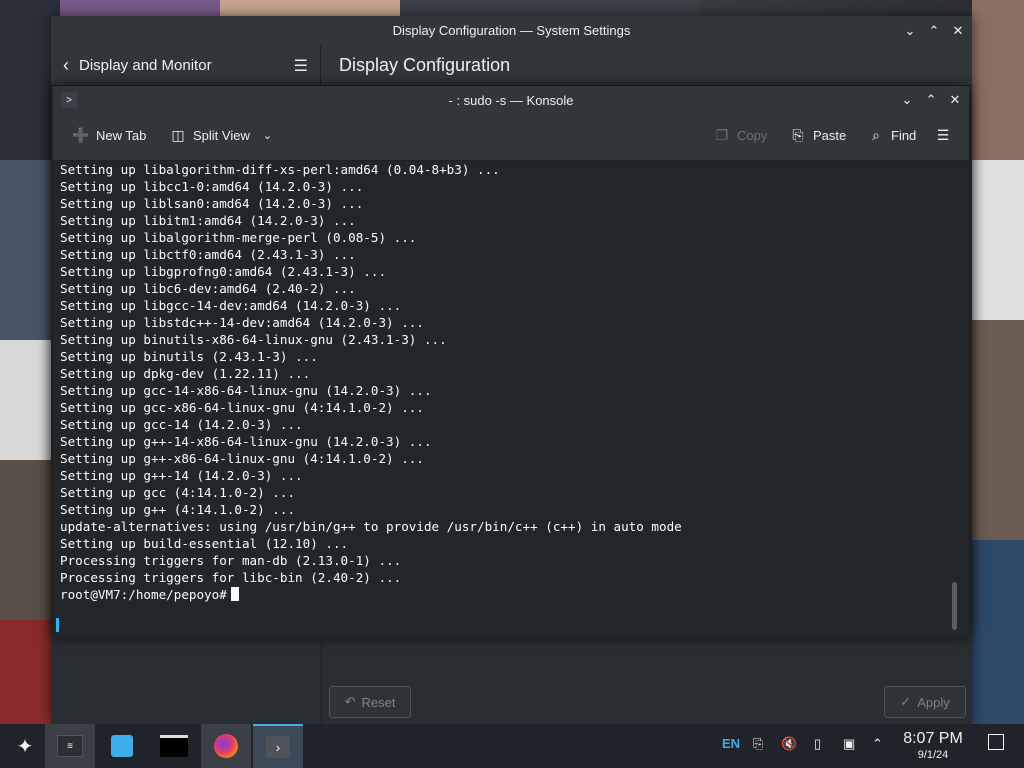 This screenshot has width=1024, height=768. Describe the element at coordinates (876, 134) in the screenshot. I see `search-icon: ⌕` at that location.